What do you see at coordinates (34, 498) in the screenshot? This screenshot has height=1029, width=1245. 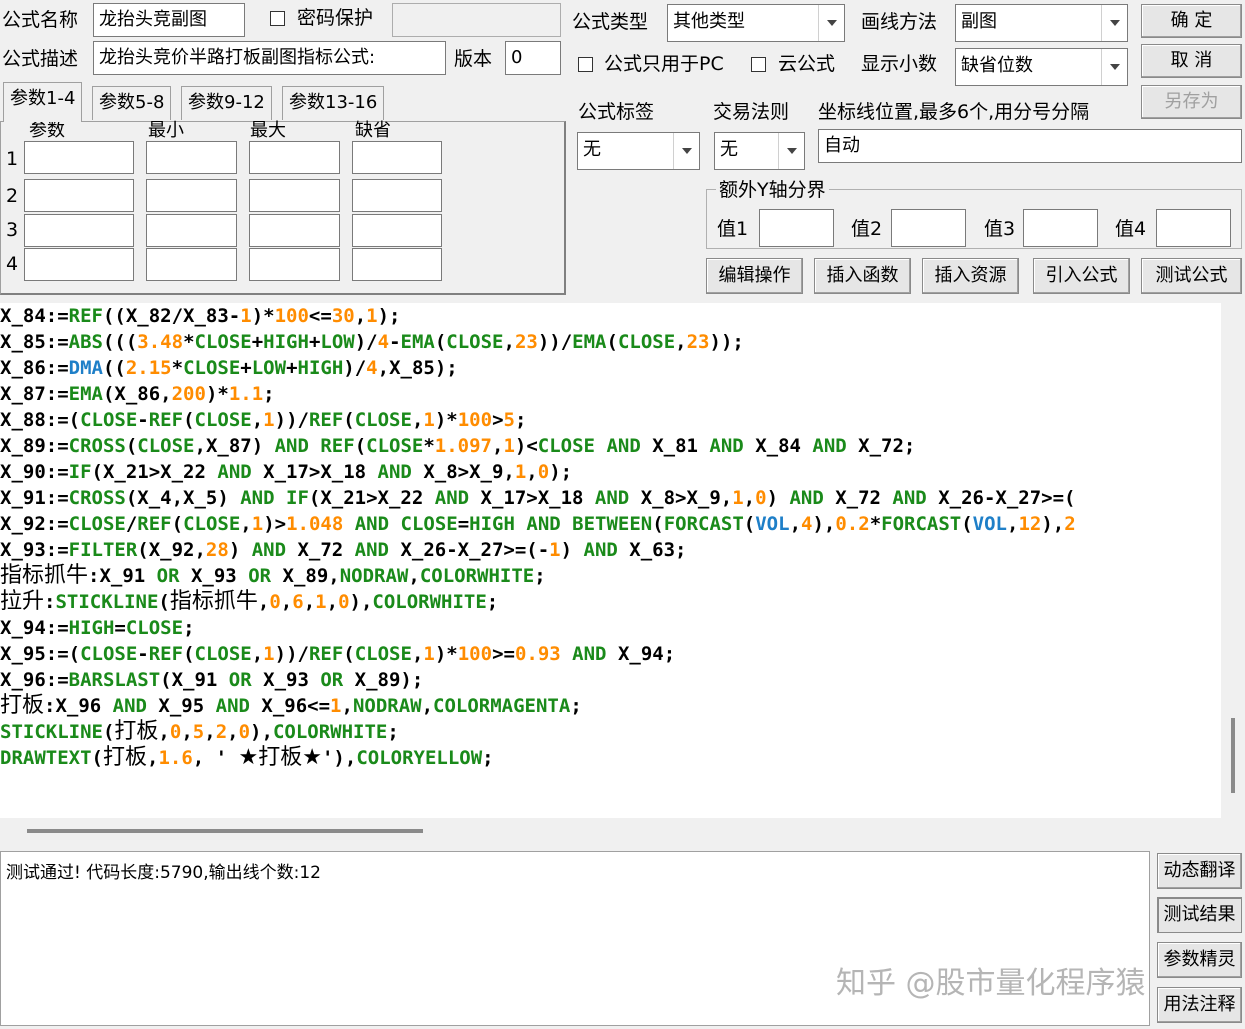 I see `code-token: X_91:=` at bounding box center [34, 498].